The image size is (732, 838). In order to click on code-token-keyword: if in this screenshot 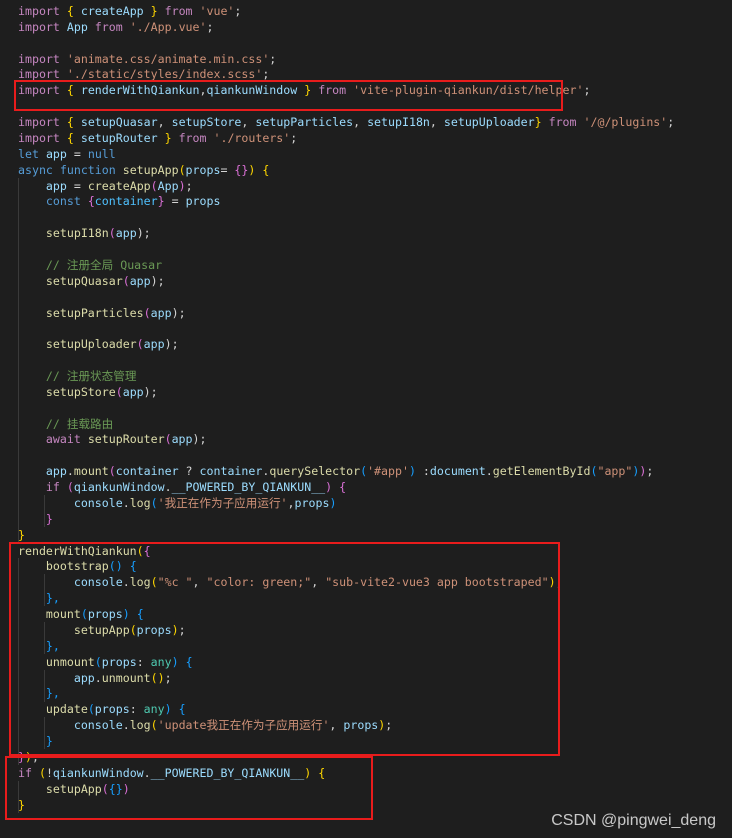, I will do `click(52, 487)`.